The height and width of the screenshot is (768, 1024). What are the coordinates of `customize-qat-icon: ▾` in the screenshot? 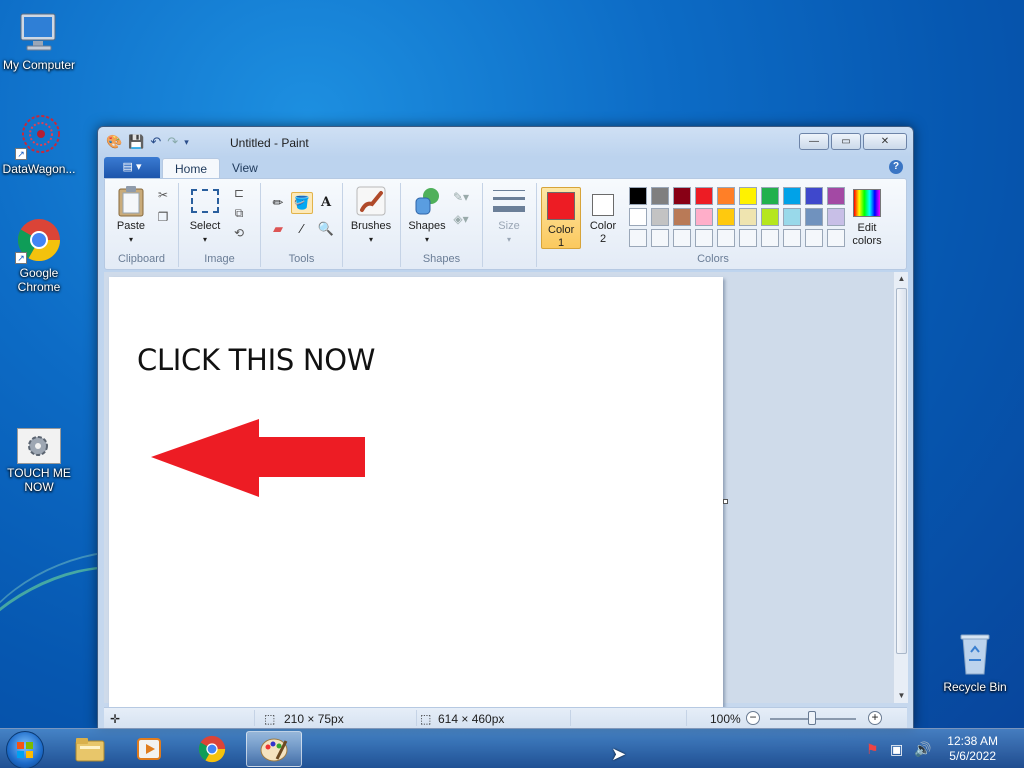 It's located at (186, 142).